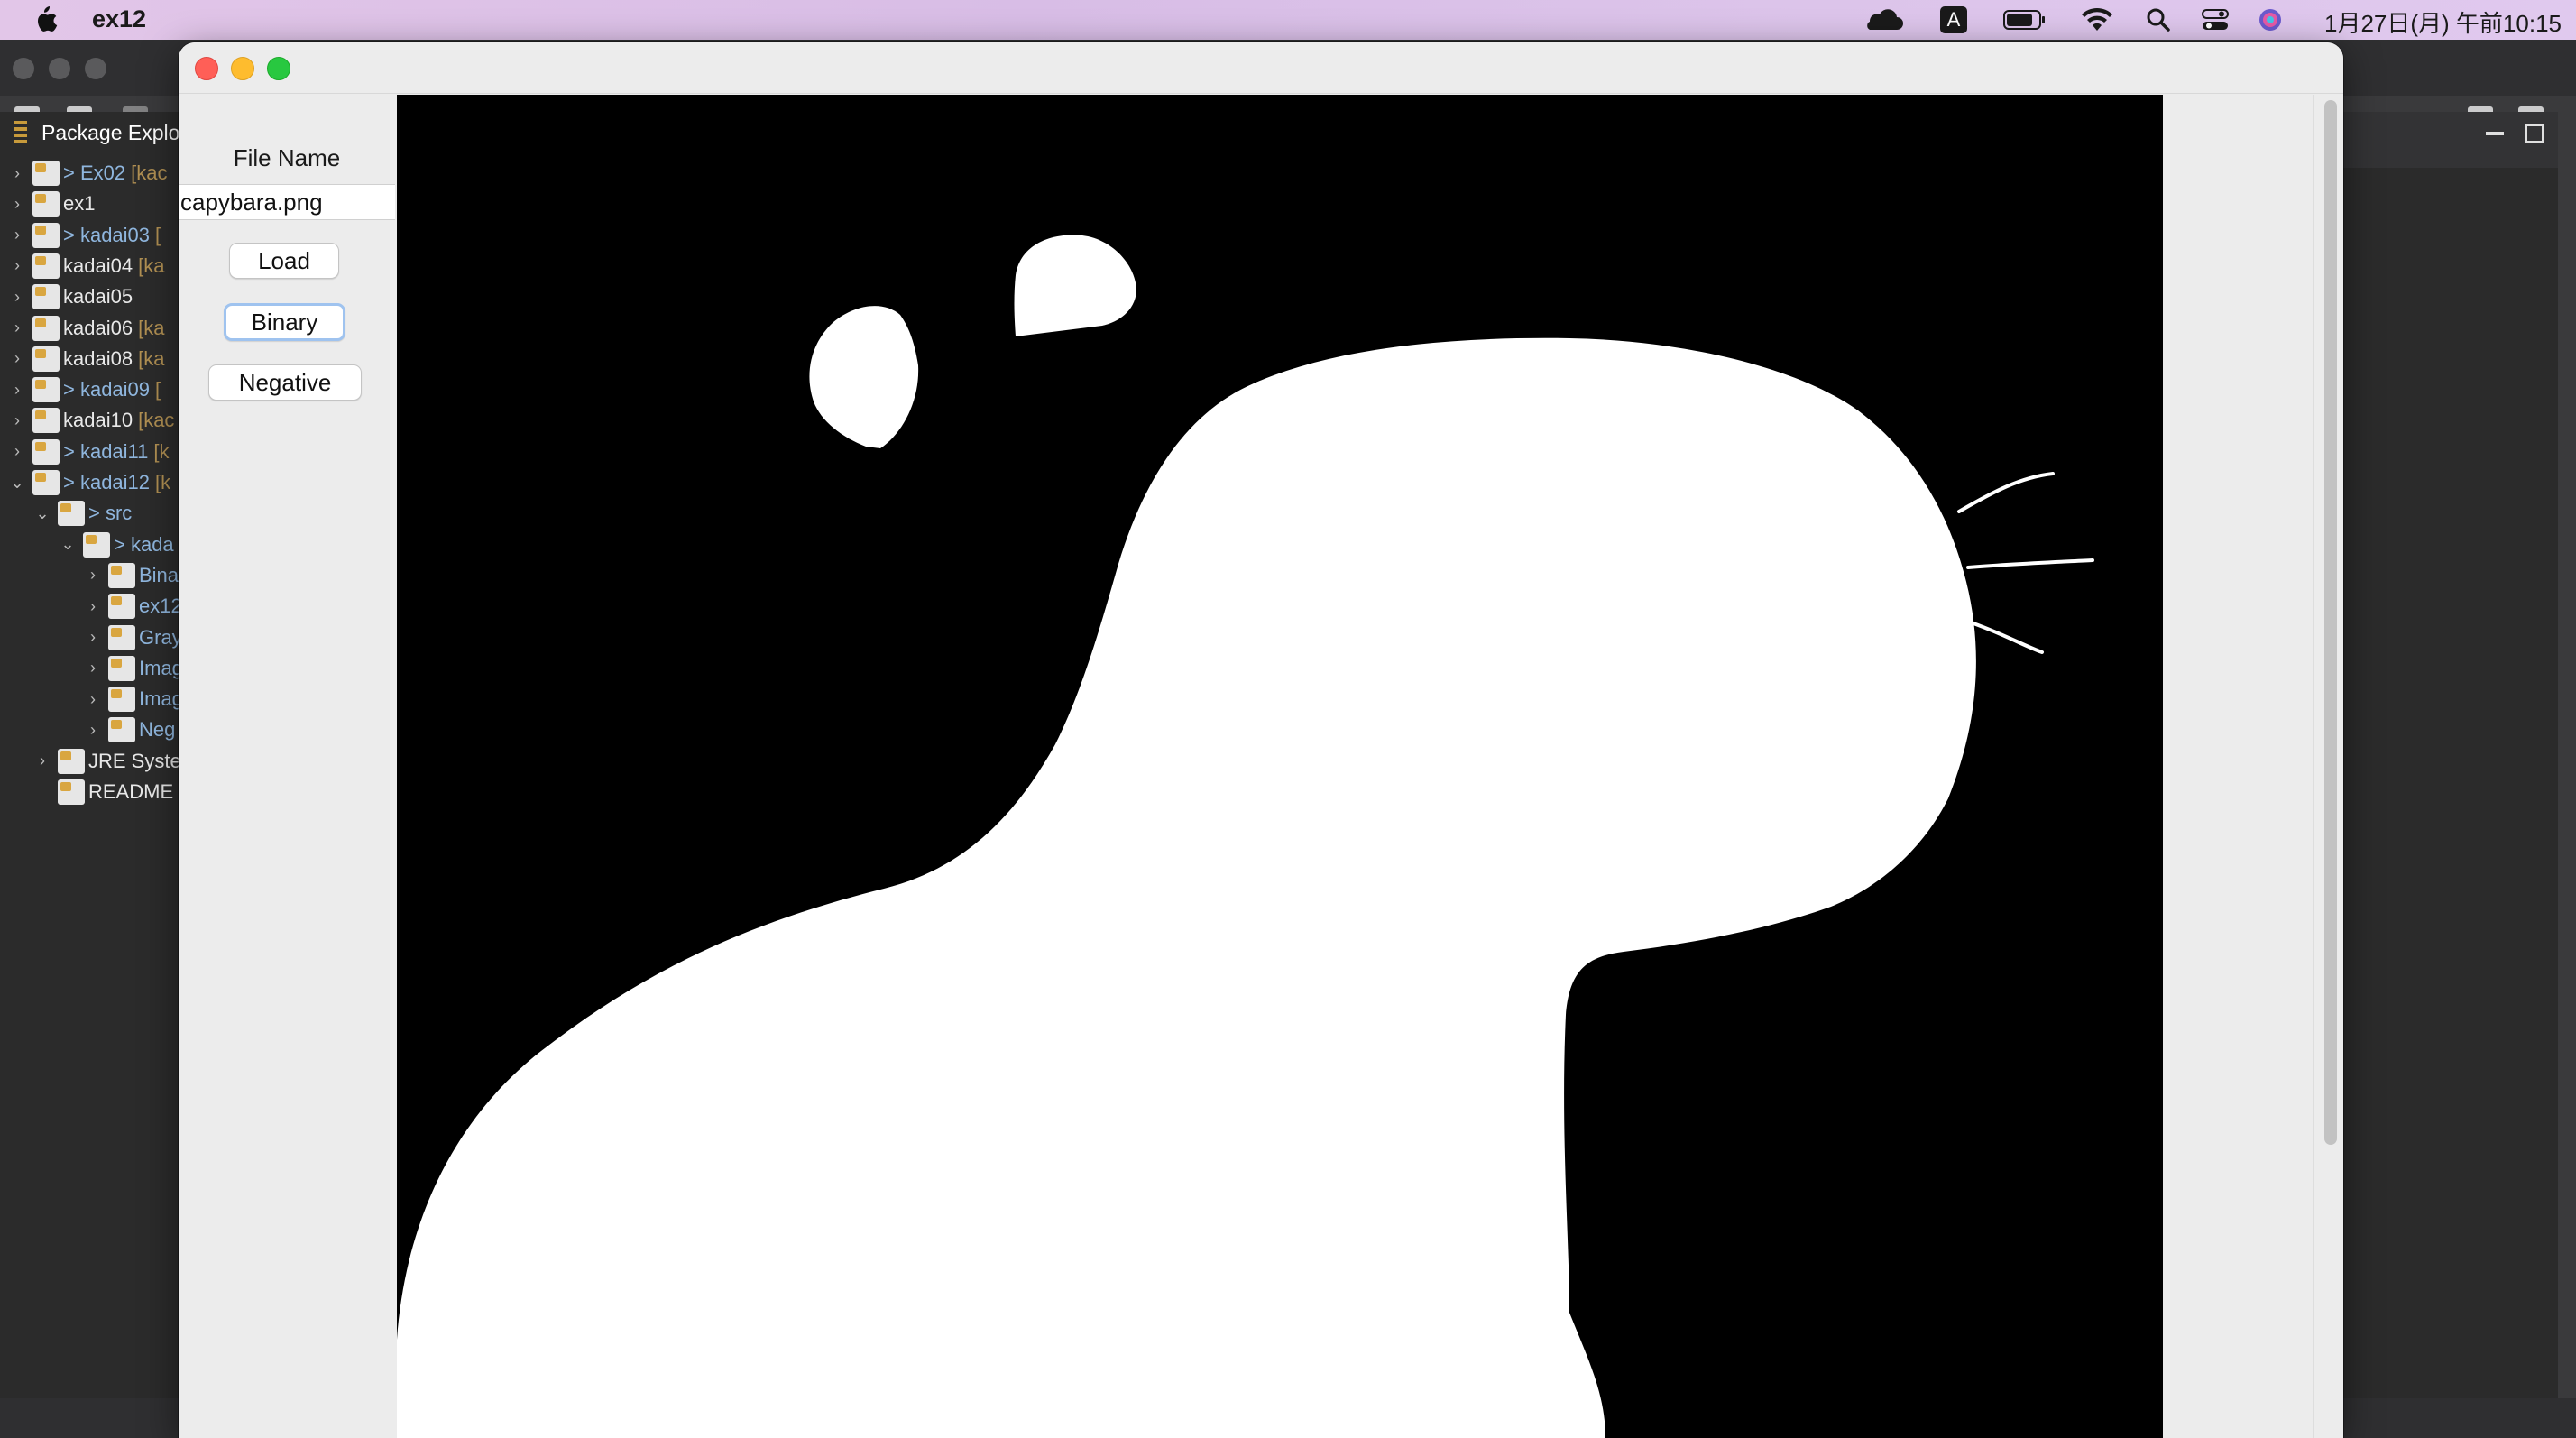 This screenshot has height=1438, width=2576. I want to click on project-tree-item: › kadai06 [ka, so click(85, 328).